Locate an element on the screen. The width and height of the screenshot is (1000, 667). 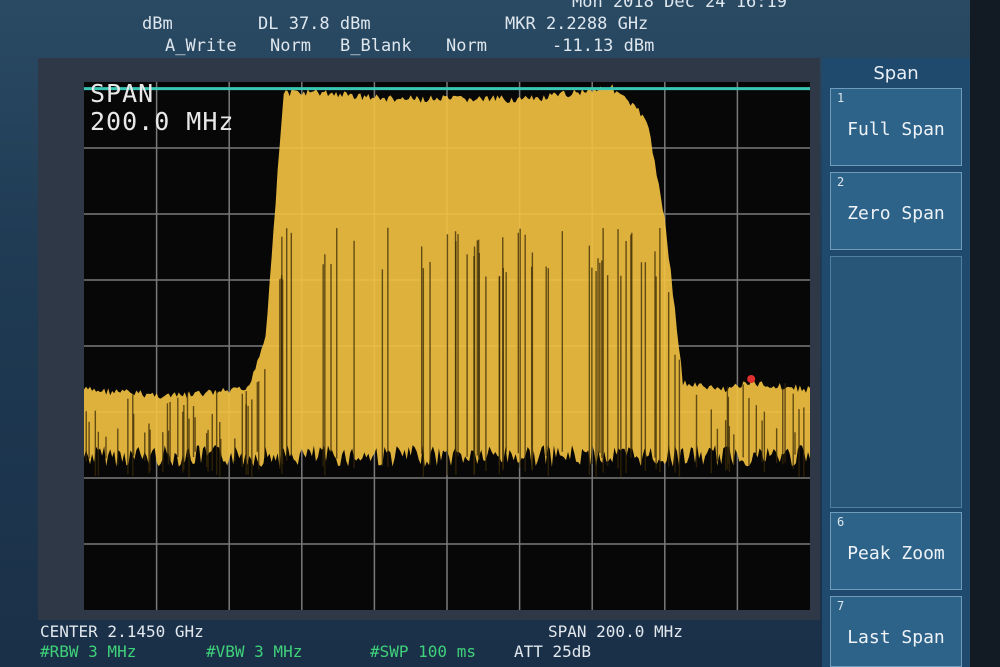
sweep-readout: #SWP 100 ms is located at coordinates (423, 651).